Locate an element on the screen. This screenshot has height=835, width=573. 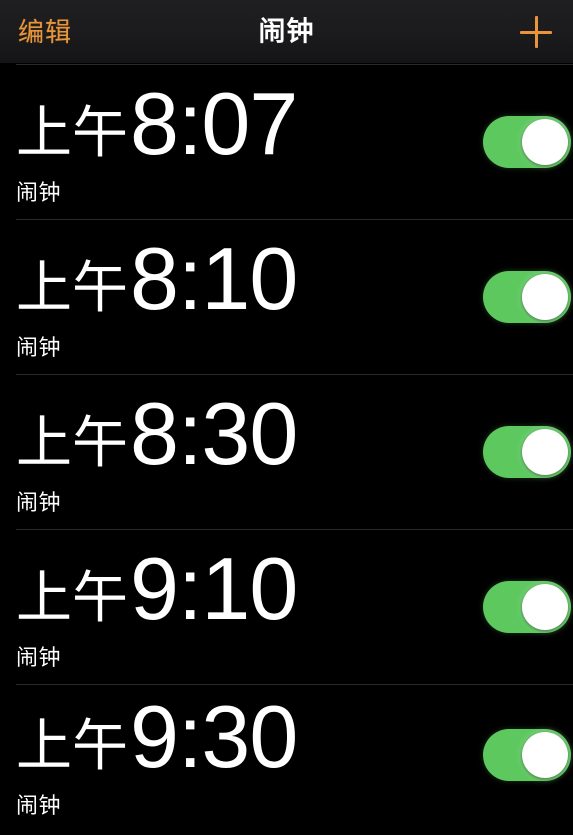
alarm-time: 上午 9:30 is located at coordinates (157, 736).